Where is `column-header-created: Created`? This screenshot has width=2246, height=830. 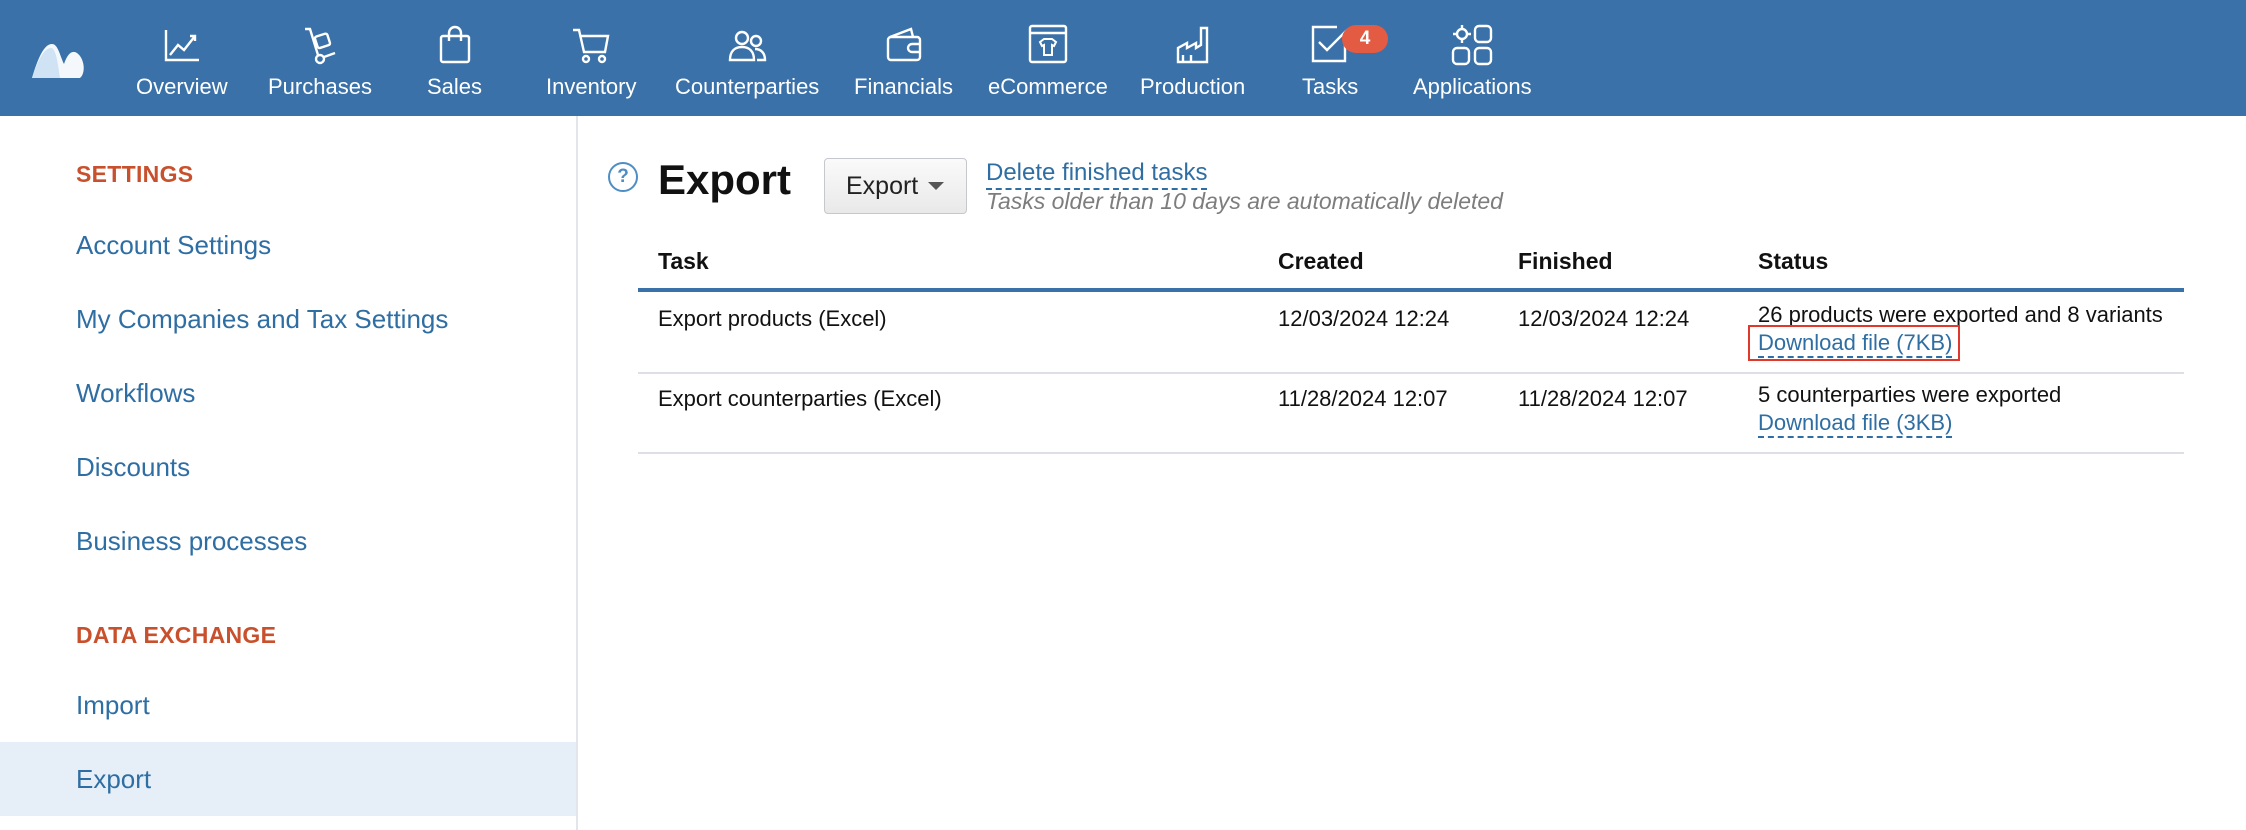 column-header-created: Created is located at coordinates (1321, 261).